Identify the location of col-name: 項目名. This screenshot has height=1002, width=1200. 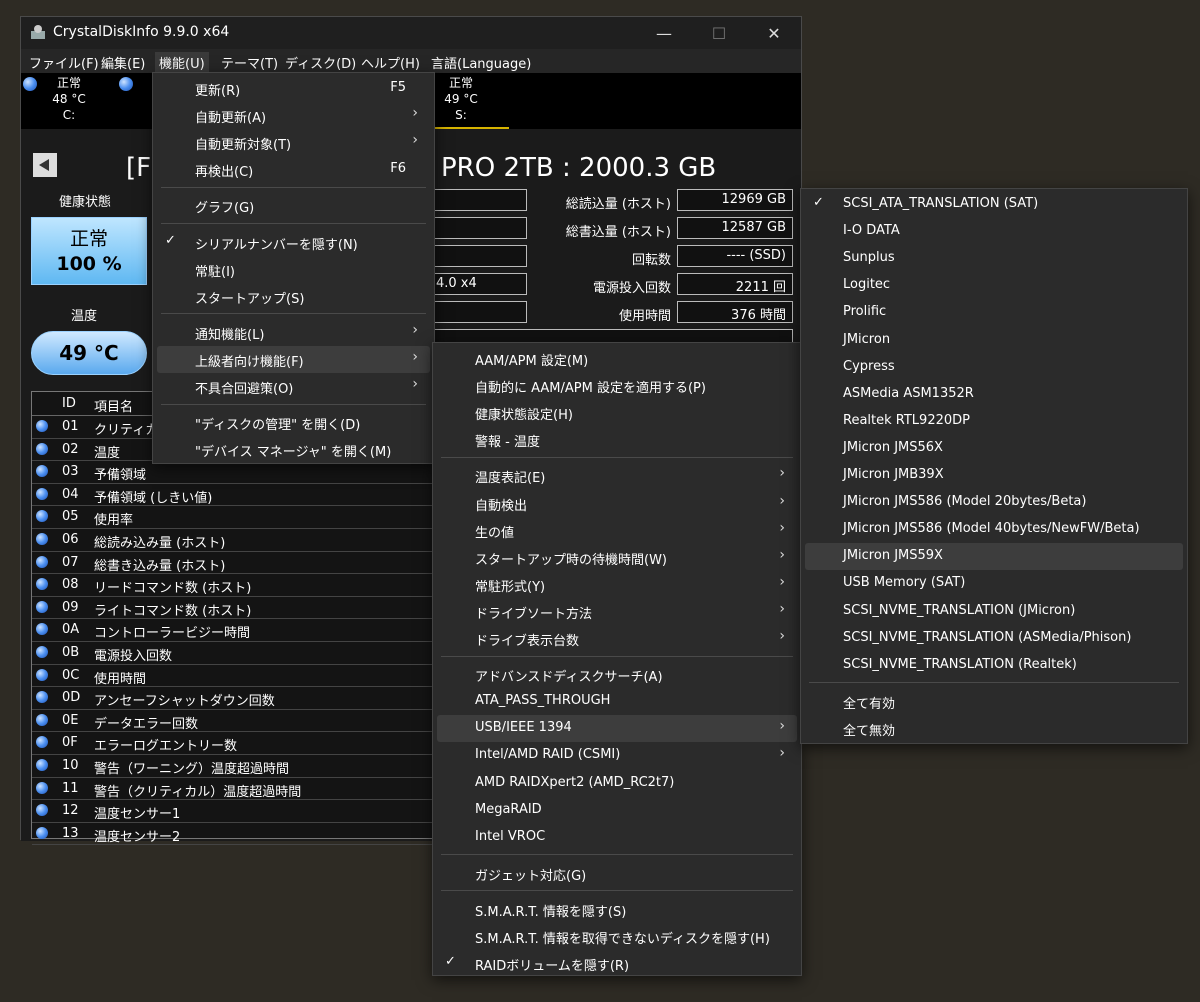
(113, 405).